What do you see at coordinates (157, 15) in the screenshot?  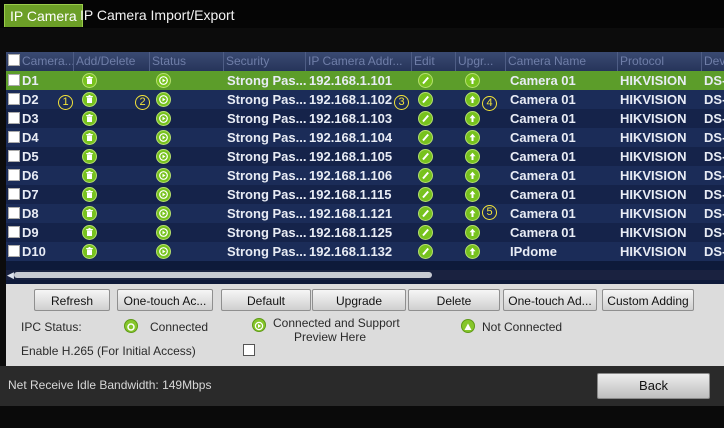 I see `tab-ip-camera-import-export: IP Camera Import/Export` at bounding box center [157, 15].